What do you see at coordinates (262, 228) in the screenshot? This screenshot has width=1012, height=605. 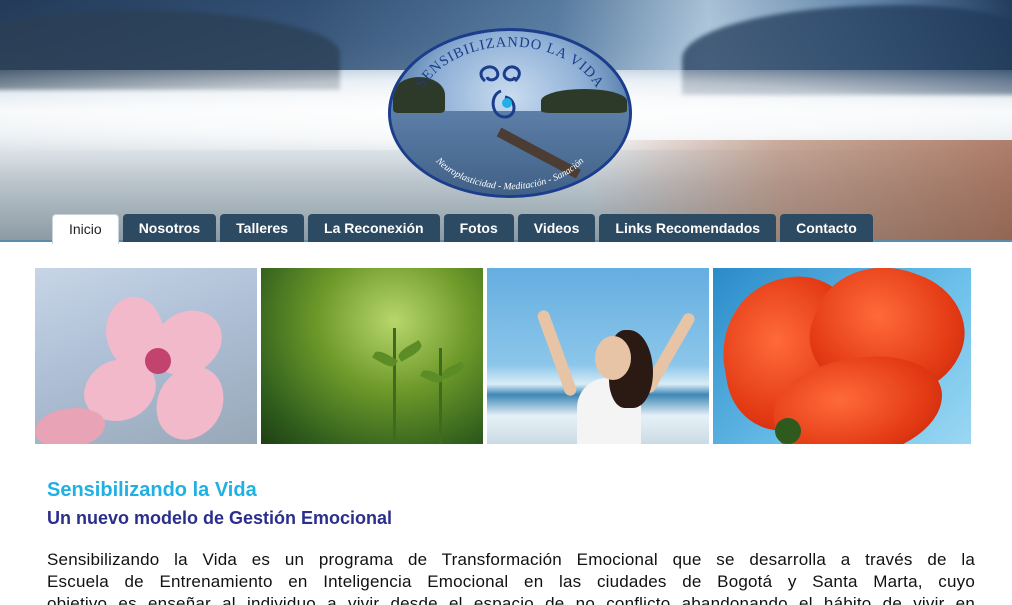 I see `tab-talleres: Talleres` at bounding box center [262, 228].